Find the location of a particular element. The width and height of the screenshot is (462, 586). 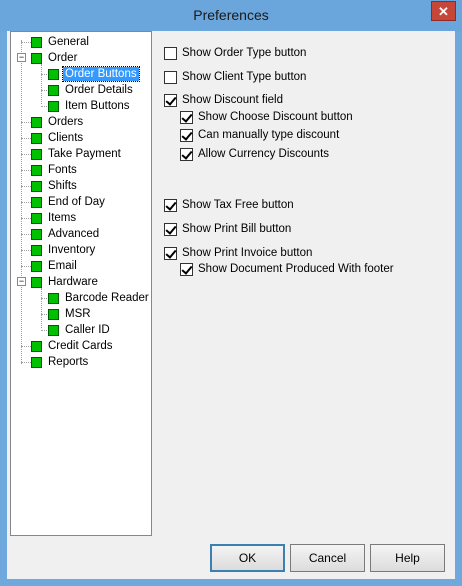

tree-item-end-of-day: End of Day is located at coordinates (69, 202).